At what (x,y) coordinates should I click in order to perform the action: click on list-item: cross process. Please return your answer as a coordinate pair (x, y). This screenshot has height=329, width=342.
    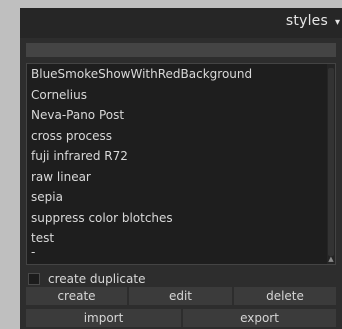
    Looking at the image, I should click on (181, 136).